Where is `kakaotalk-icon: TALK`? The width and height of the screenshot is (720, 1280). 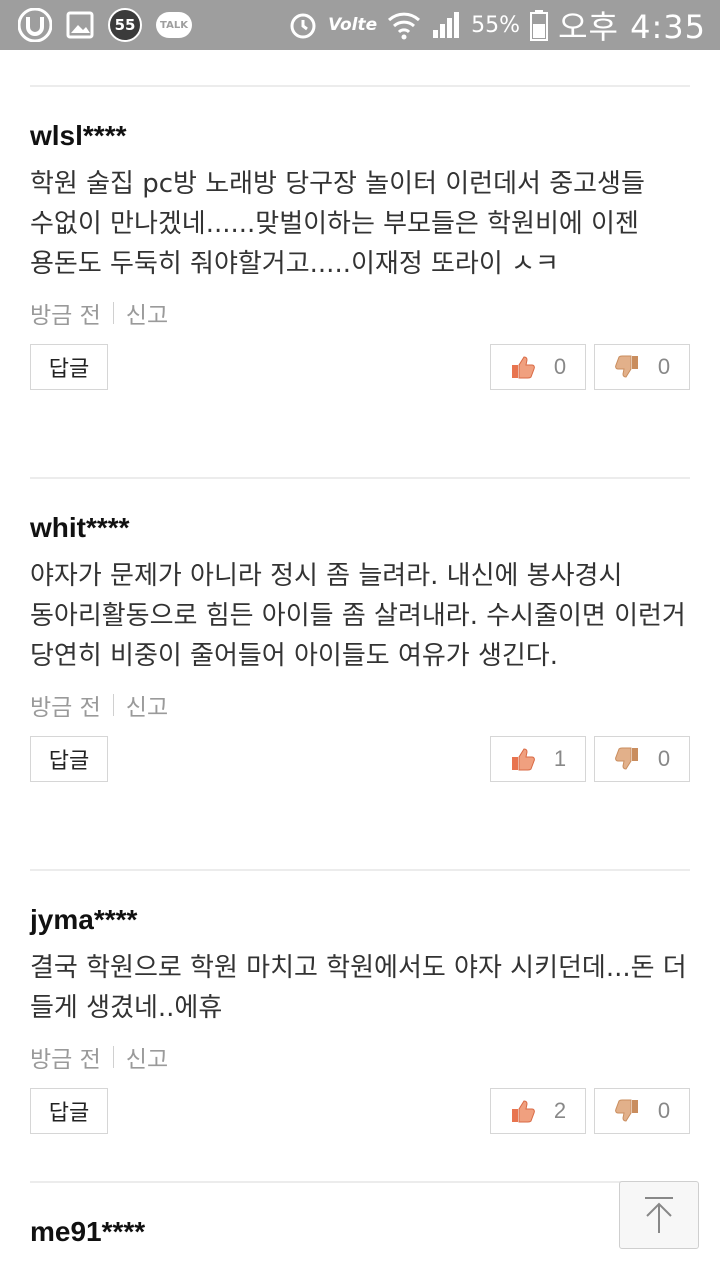
kakaotalk-icon: TALK is located at coordinates (174, 25).